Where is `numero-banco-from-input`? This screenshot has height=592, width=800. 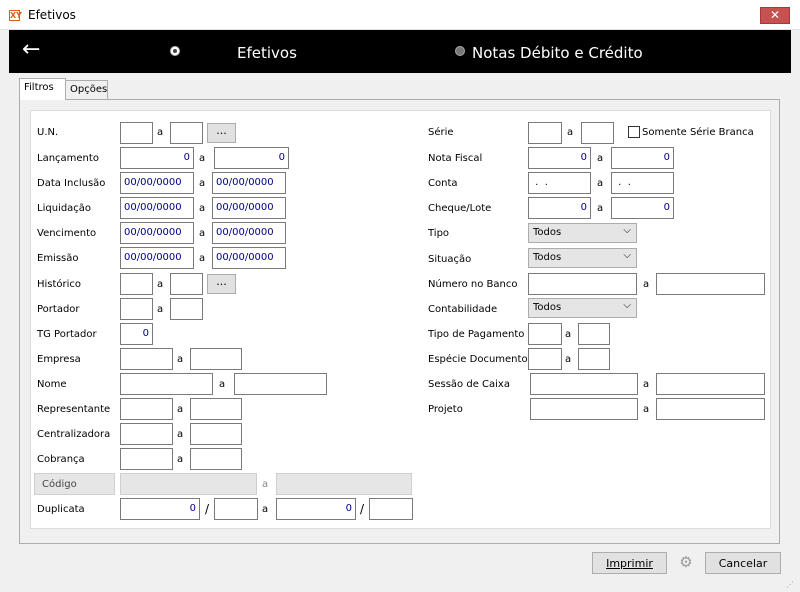
numero-banco-from-input is located at coordinates (582, 284).